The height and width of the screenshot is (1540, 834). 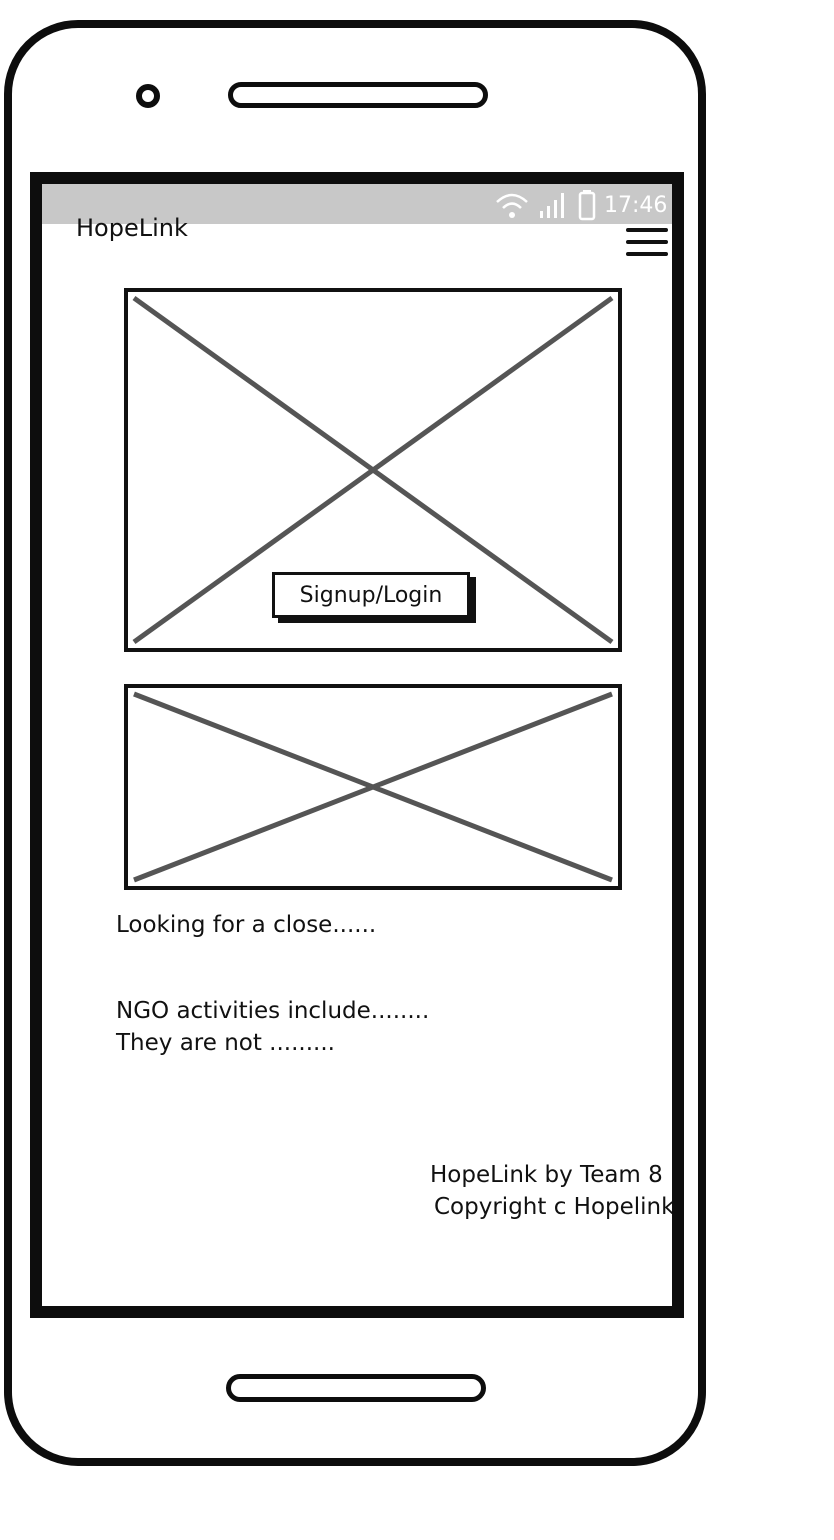 I want to click on earpiece-speaker, so click(x=358, y=95).